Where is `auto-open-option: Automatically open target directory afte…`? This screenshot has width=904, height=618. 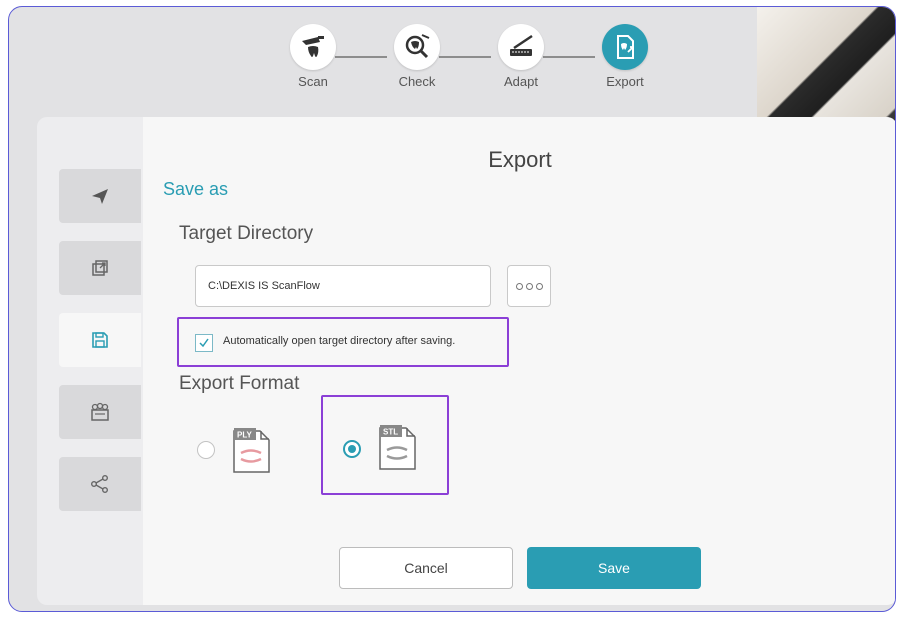
auto-open-option: Automatically open target directory afte… is located at coordinates (343, 342).